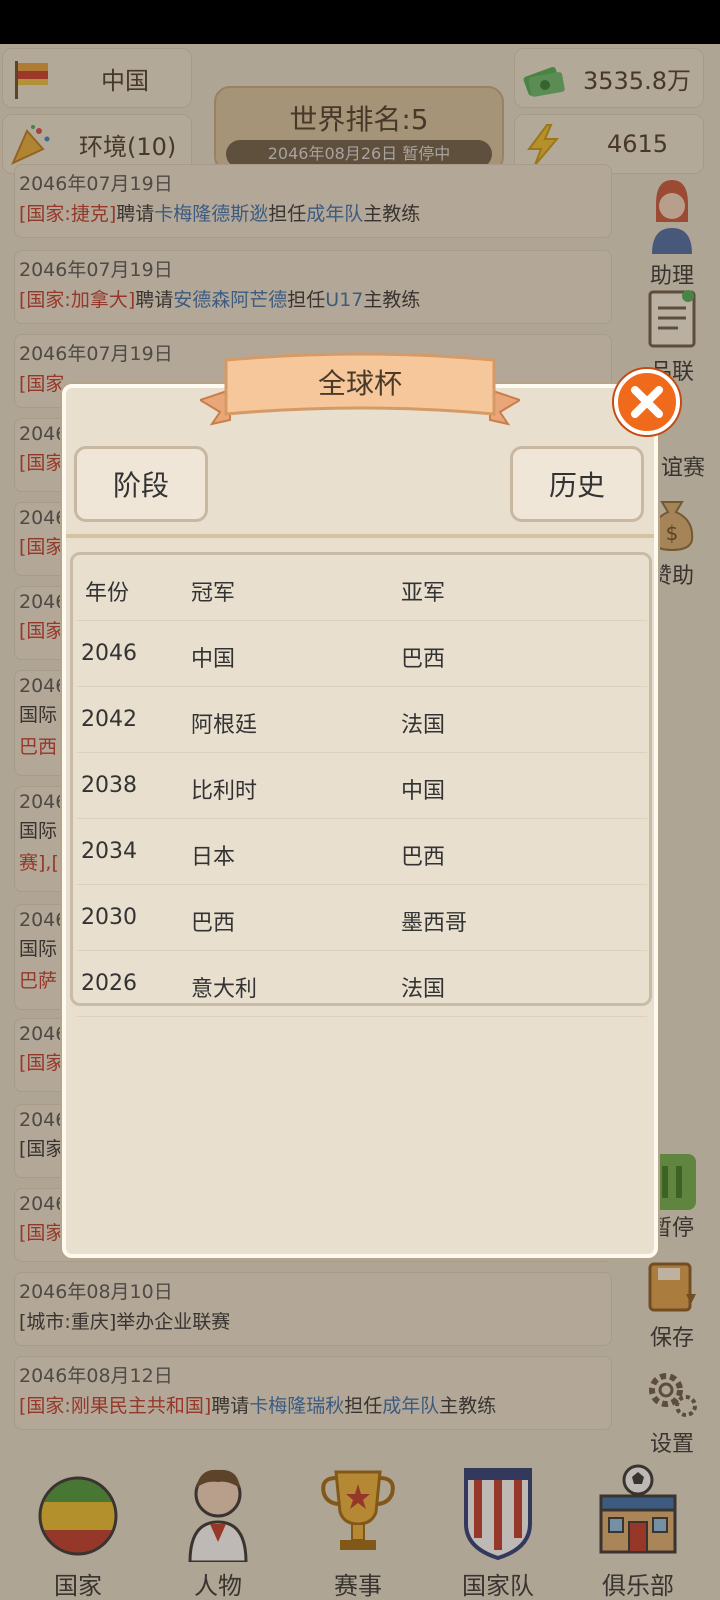 This screenshot has width=720, height=1600. I want to click on year-cell: 2034, so click(109, 851).